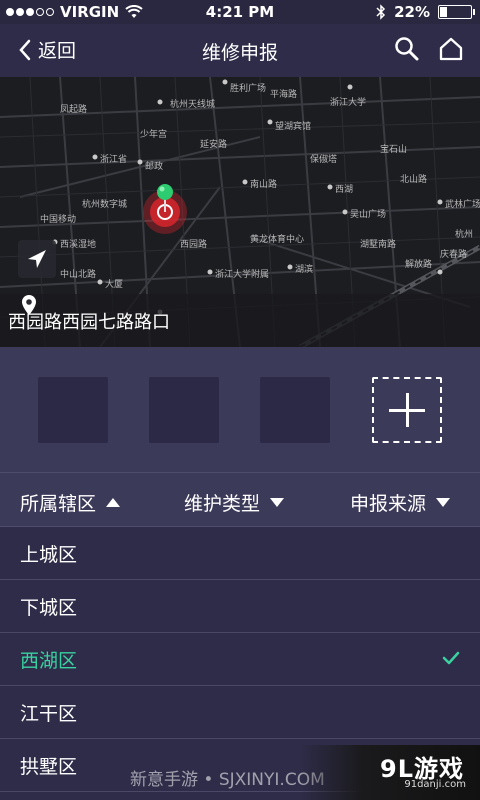 The width and height of the screenshot is (480, 800). What do you see at coordinates (222, 504) in the screenshot?
I see `filter-label: 维护类型` at bounding box center [222, 504].